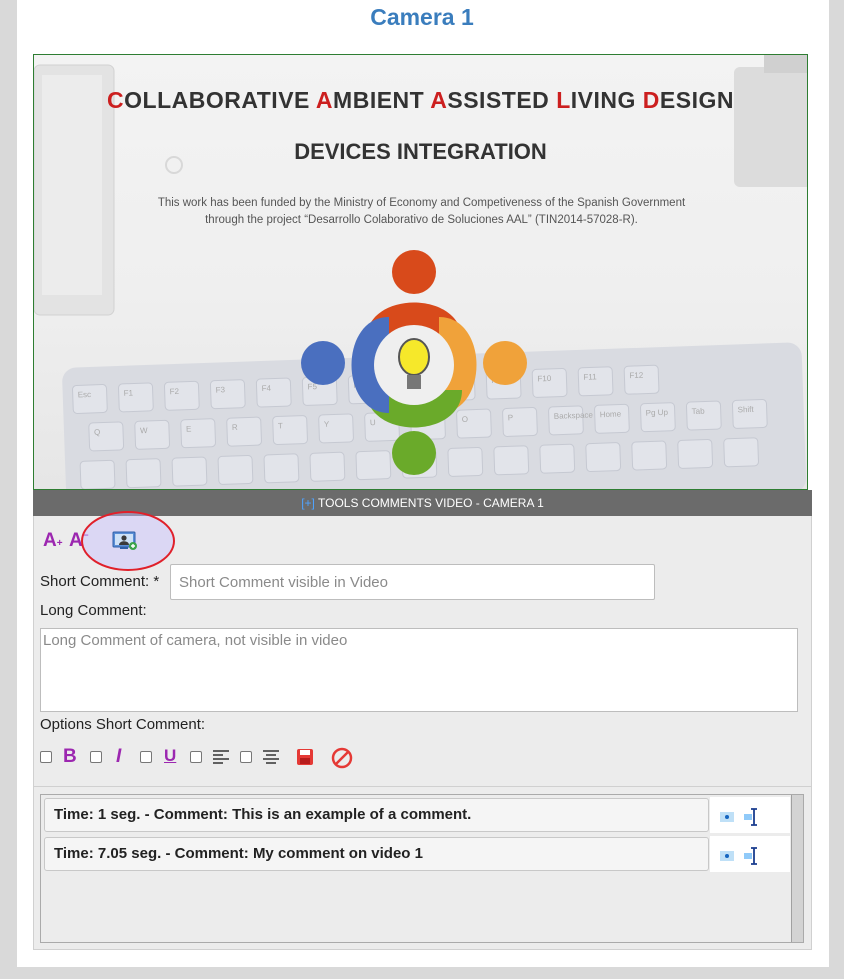  I want to click on align-left-icon, so click(221, 757).